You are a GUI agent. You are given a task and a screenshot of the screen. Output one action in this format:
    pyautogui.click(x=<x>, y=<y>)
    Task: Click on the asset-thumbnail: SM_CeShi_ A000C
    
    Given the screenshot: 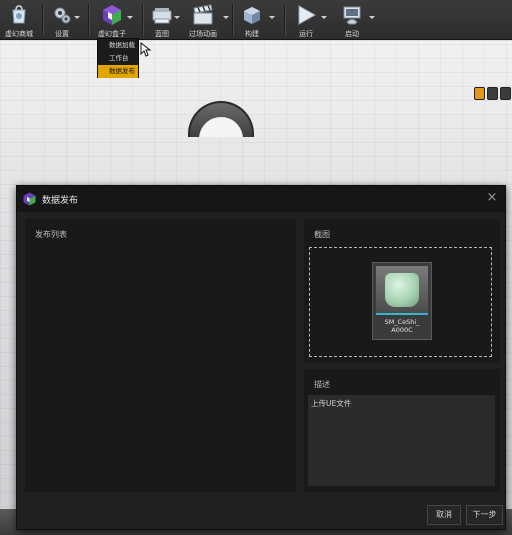 What is the action you would take?
    pyautogui.click(x=402, y=301)
    